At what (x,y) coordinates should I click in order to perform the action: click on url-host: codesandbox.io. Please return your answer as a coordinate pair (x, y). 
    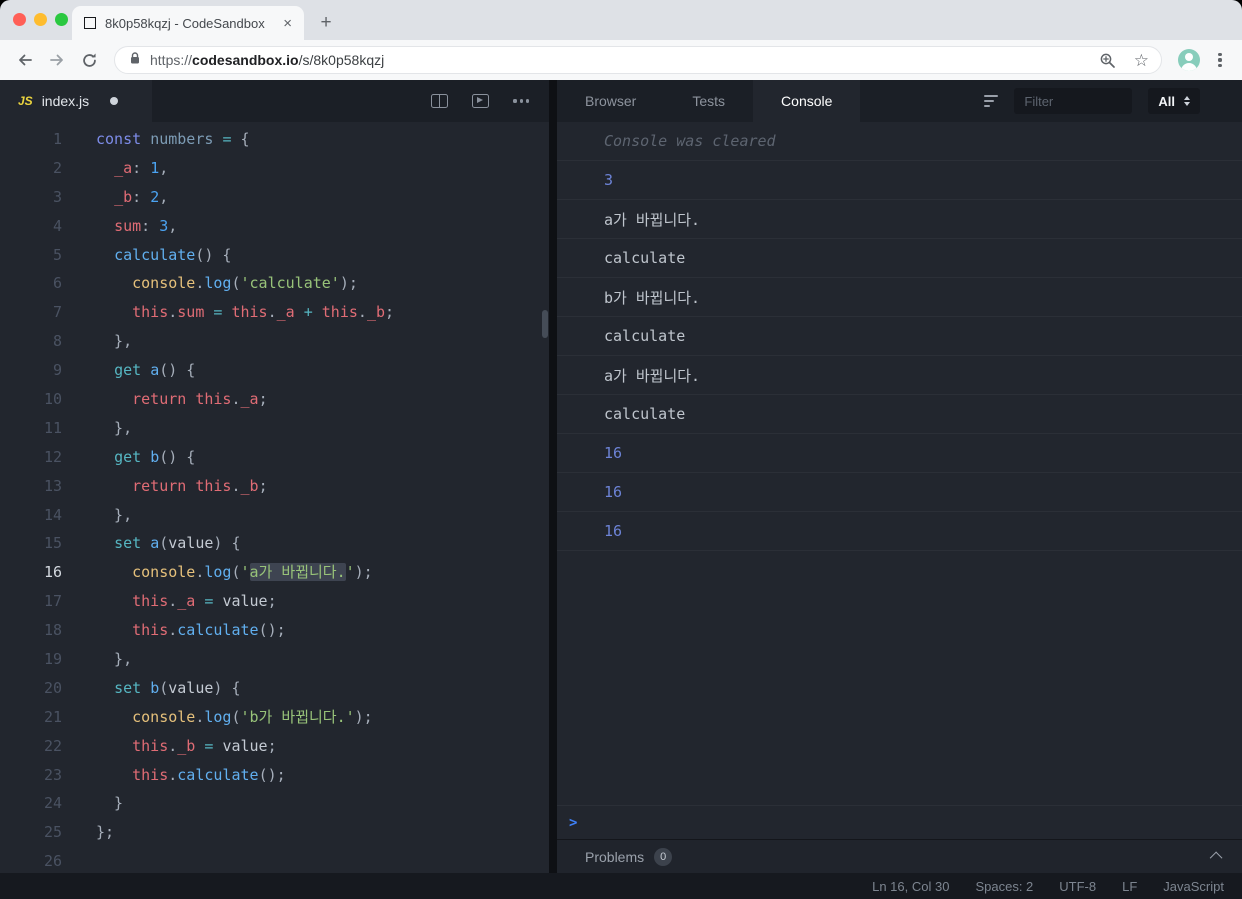
    Looking at the image, I should click on (245, 60).